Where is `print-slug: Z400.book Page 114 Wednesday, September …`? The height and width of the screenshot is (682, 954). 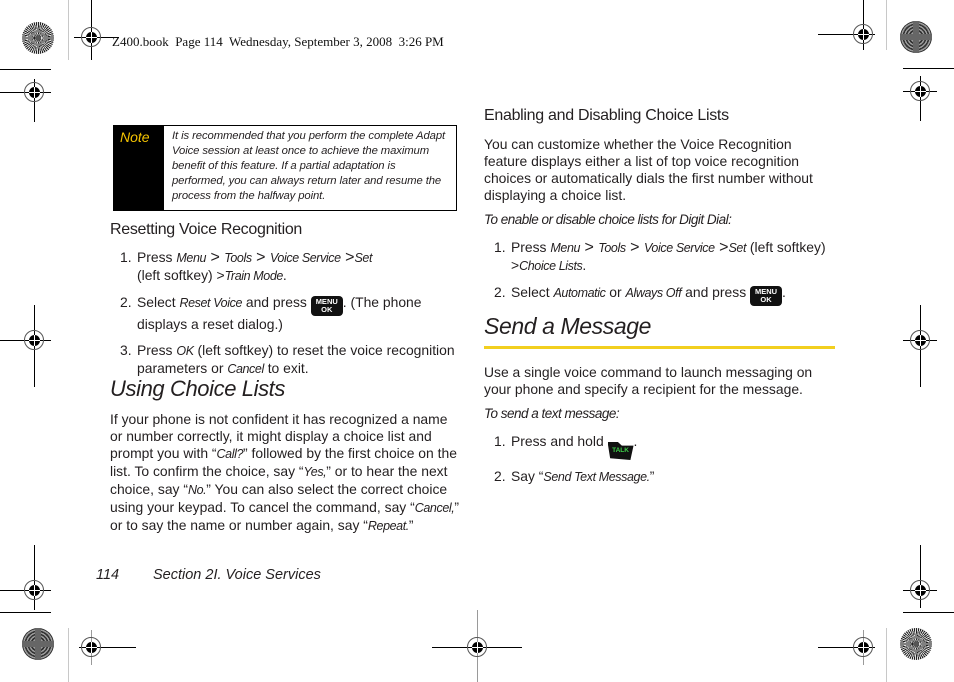
print-slug: Z400.book Page 114 Wednesday, September … is located at coordinates (278, 41).